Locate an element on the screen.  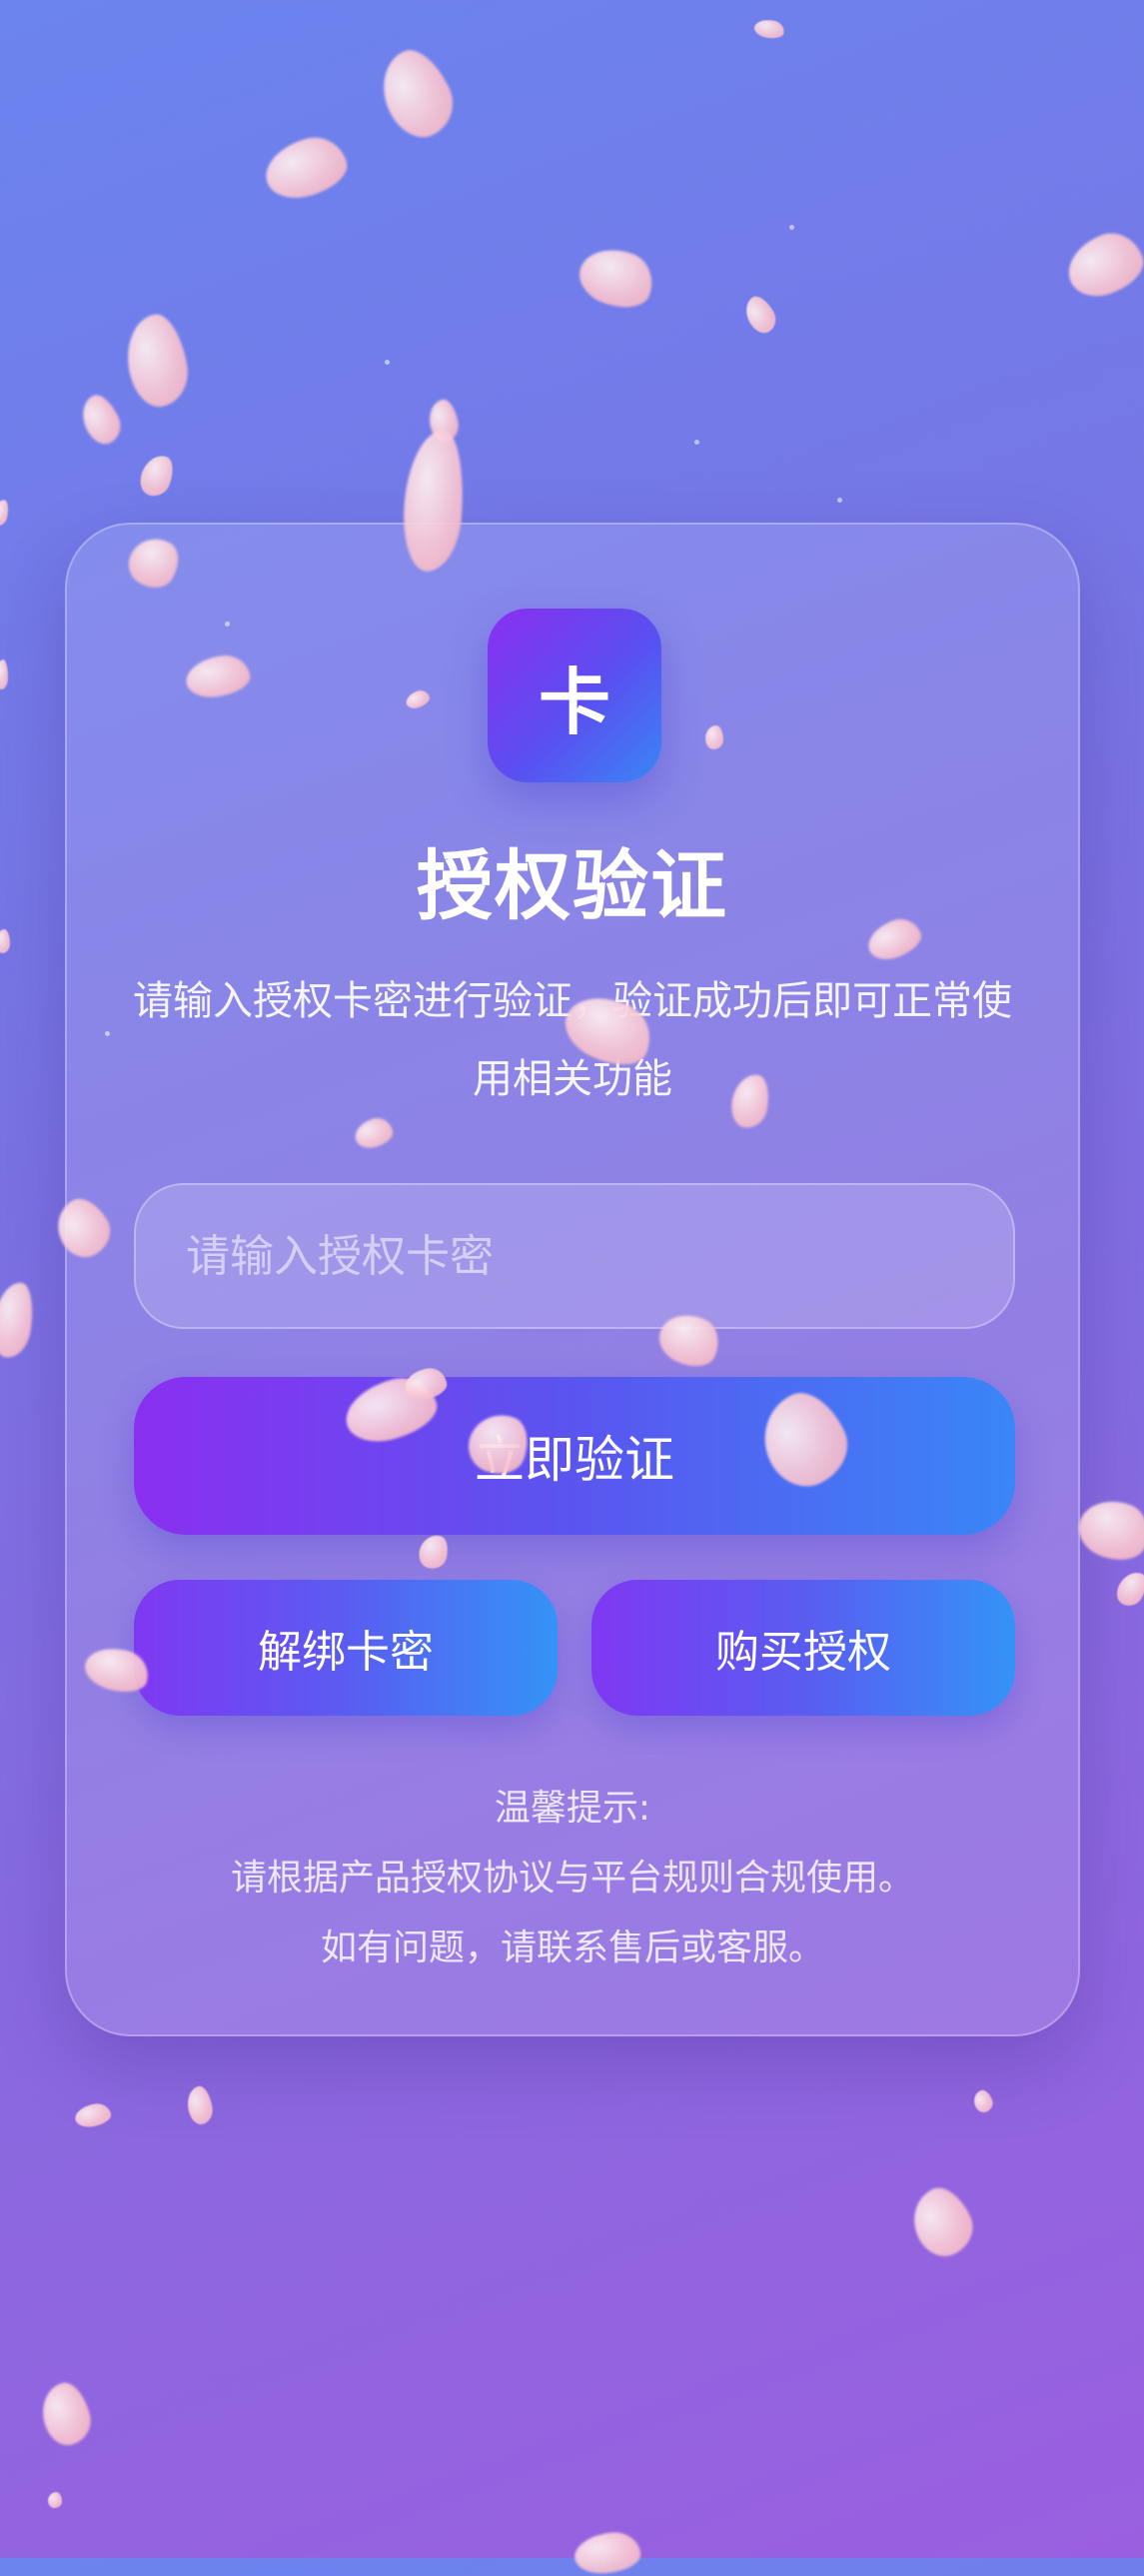
logo-char: 卡 is located at coordinates (574, 701).